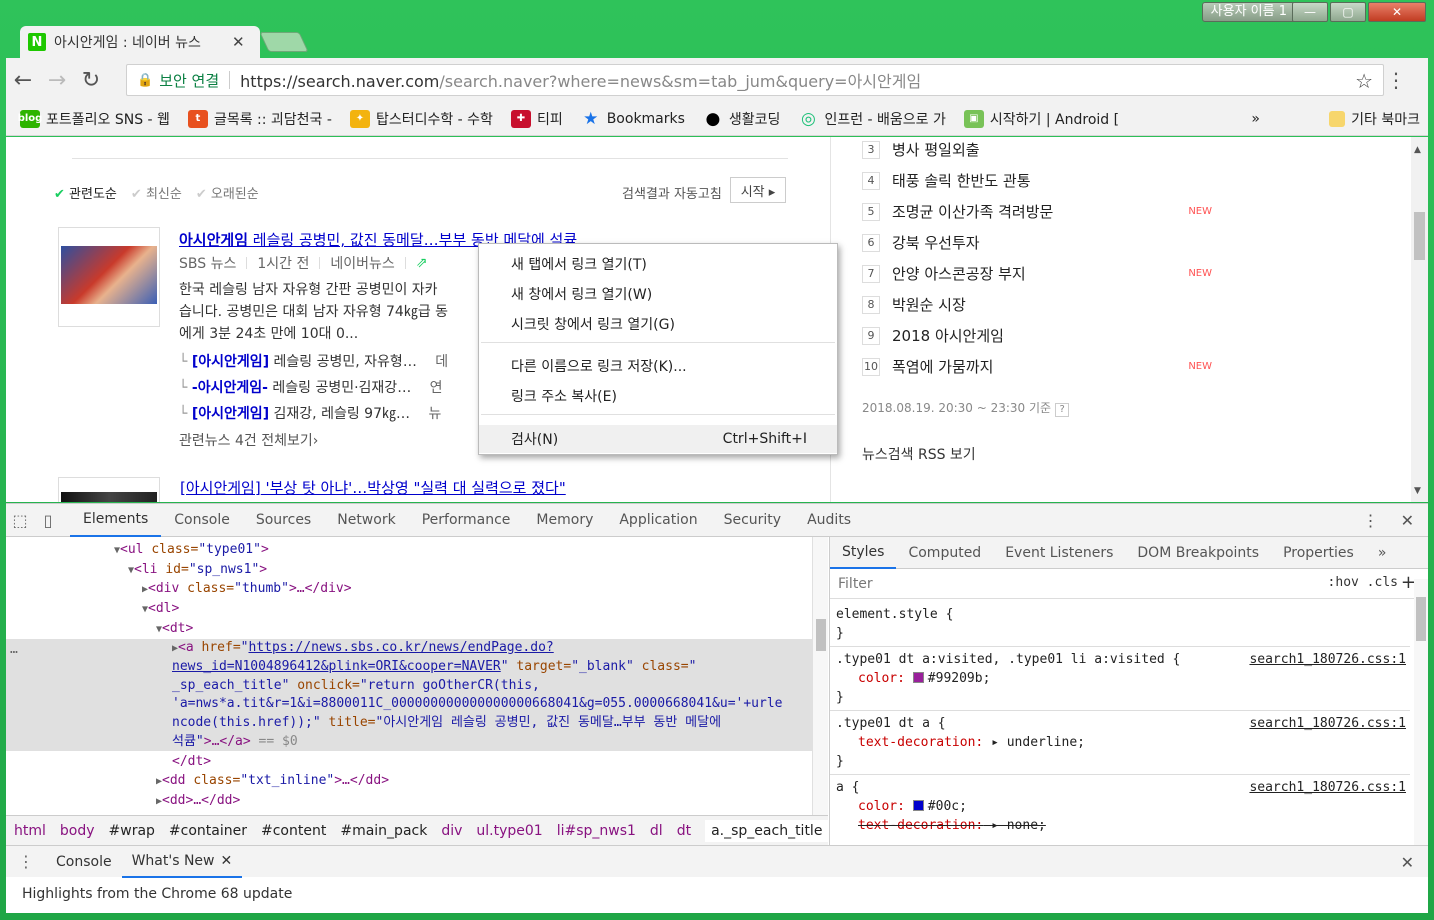 The height and width of the screenshot is (920, 1434). What do you see at coordinates (272, 781) in the screenshot?
I see `dom-node-dd1: ▶<dd class="txt_inline">…</dd>` at bounding box center [272, 781].